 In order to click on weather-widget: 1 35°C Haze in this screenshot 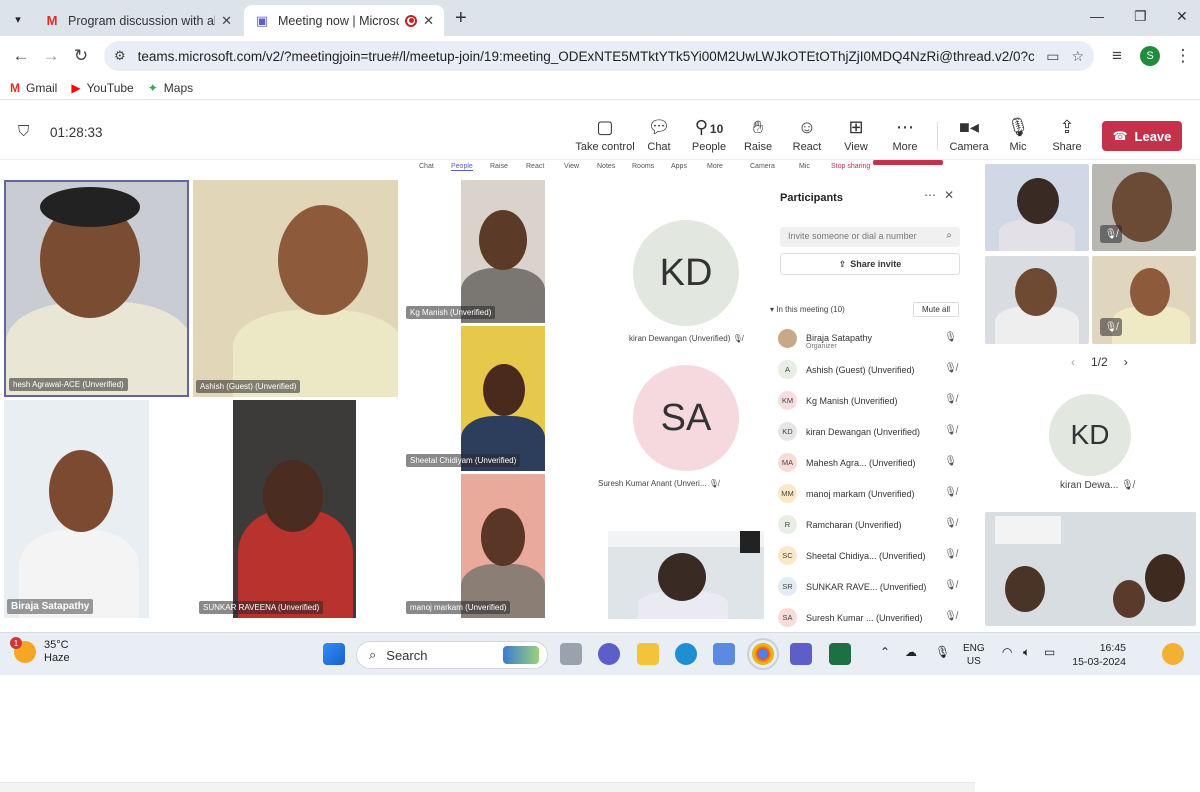, I will do `click(40, 651)`.